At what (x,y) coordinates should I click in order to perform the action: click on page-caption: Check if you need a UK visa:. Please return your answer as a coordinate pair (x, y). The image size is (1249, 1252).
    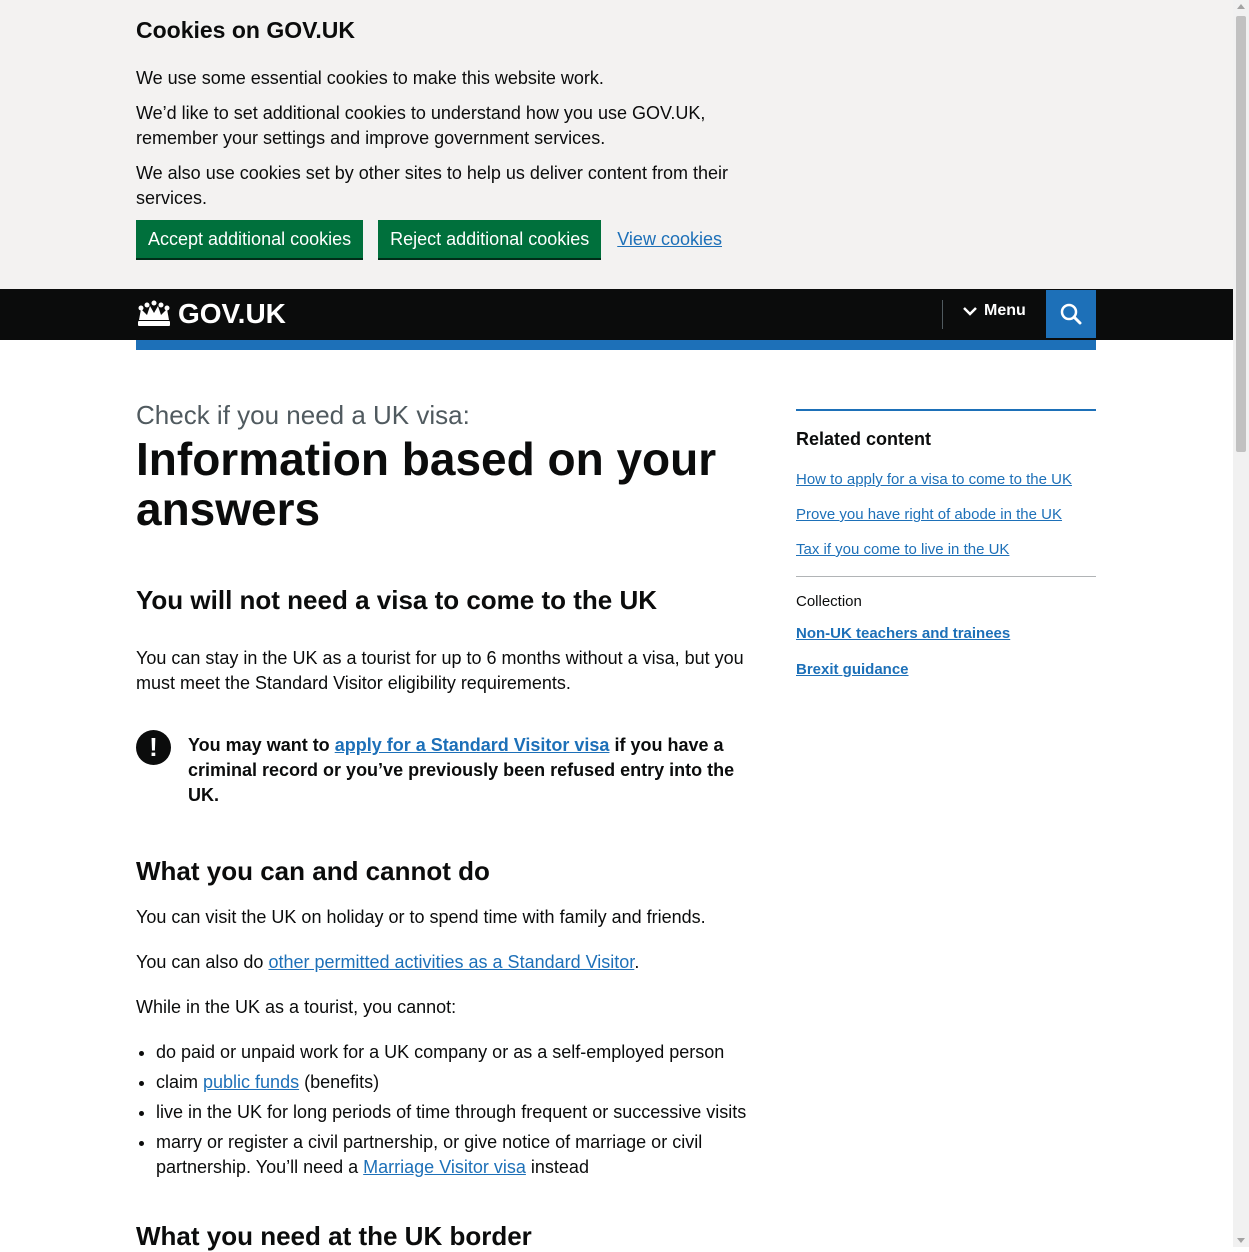
    Looking at the image, I should click on (303, 415).